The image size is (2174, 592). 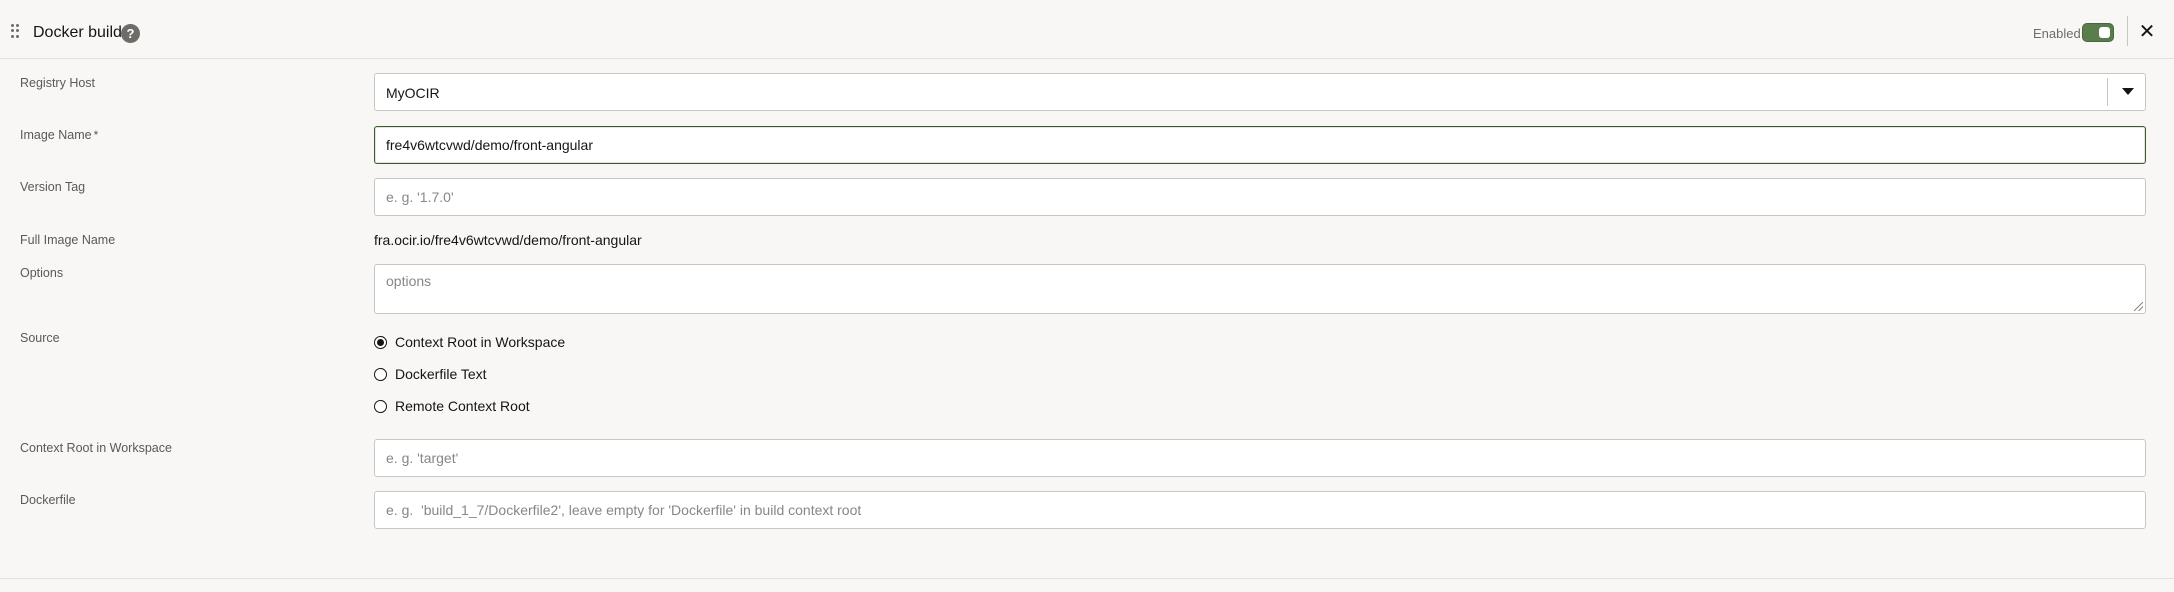 I want to click on image-name-field, so click(x=1260, y=145).